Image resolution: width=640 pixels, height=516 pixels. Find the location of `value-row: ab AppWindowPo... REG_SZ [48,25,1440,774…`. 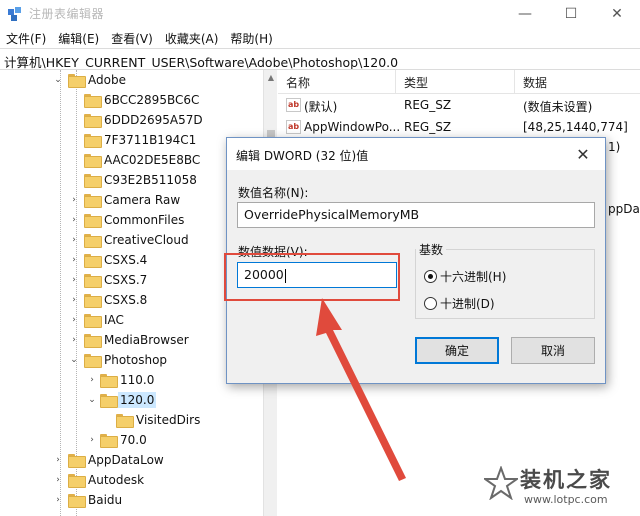

value-row: ab AppWindowPo... REG_SZ [48,25,1440,774… is located at coordinates (459, 128).